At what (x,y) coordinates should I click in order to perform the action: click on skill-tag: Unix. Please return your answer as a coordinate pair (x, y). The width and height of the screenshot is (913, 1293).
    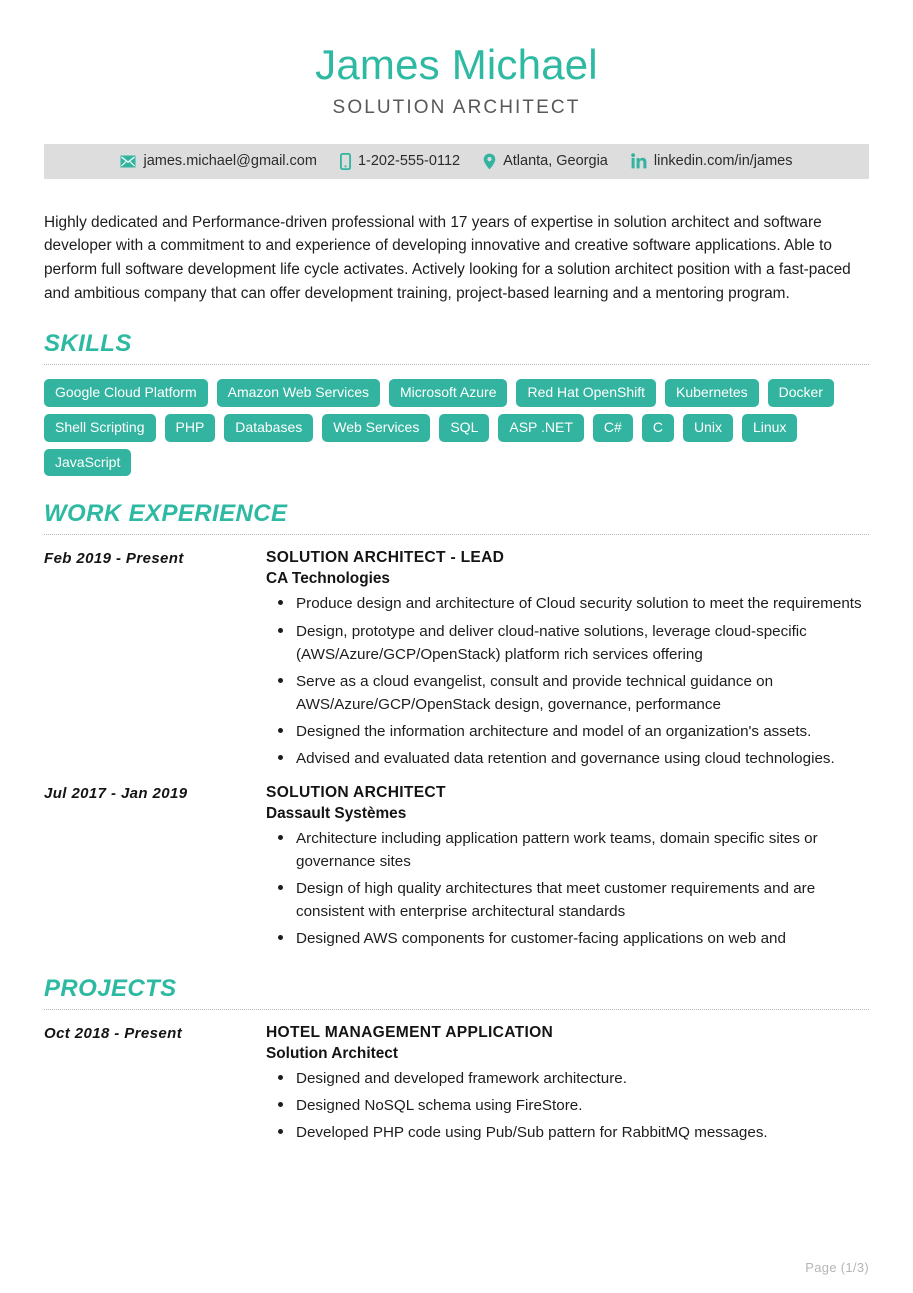
    Looking at the image, I should click on (707, 427).